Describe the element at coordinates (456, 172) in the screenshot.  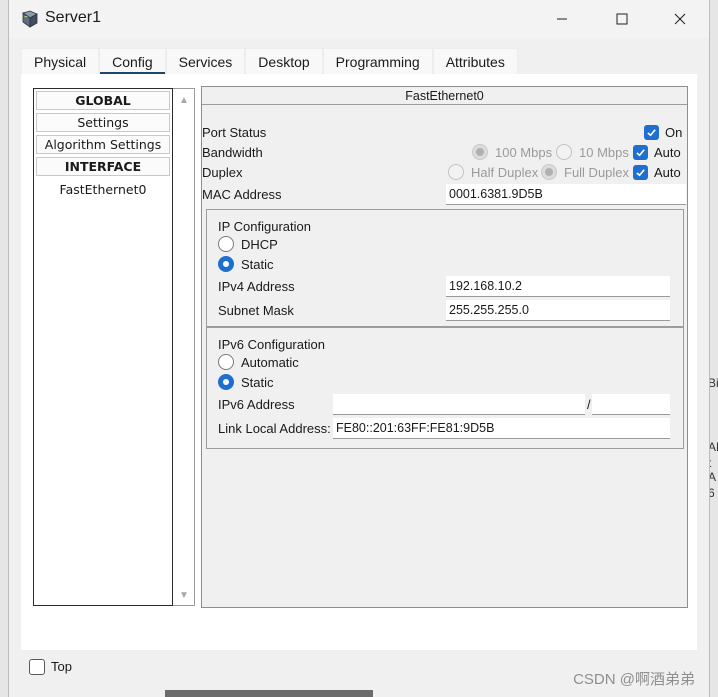
I see `duplex-half-radio` at that location.